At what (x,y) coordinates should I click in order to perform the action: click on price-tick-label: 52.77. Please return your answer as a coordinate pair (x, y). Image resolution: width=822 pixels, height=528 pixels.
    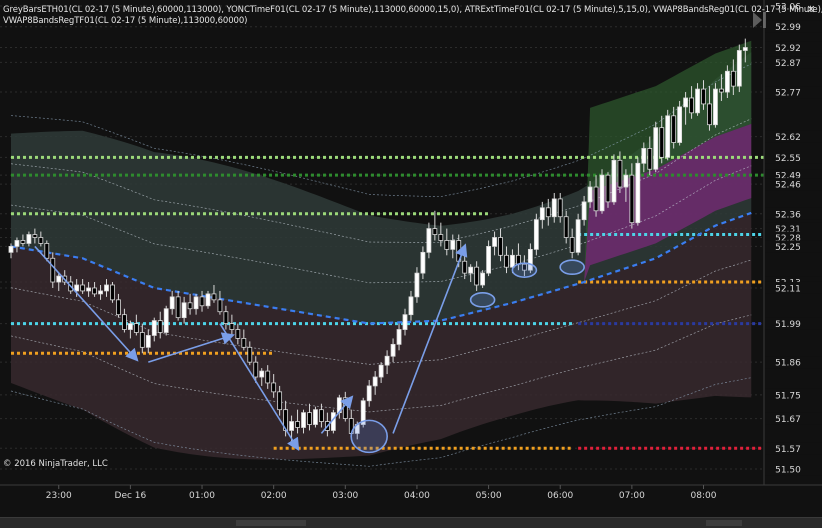
    Looking at the image, I should click on (788, 94).